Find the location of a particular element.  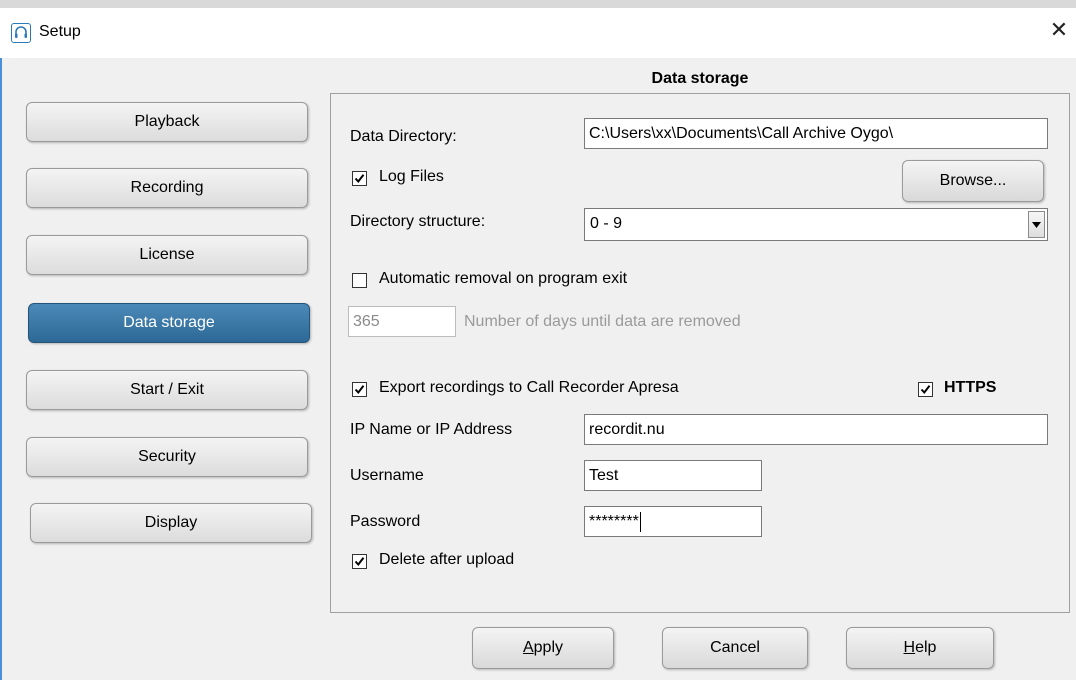

title-bar: Setup ✕ is located at coordinates (538, 33).